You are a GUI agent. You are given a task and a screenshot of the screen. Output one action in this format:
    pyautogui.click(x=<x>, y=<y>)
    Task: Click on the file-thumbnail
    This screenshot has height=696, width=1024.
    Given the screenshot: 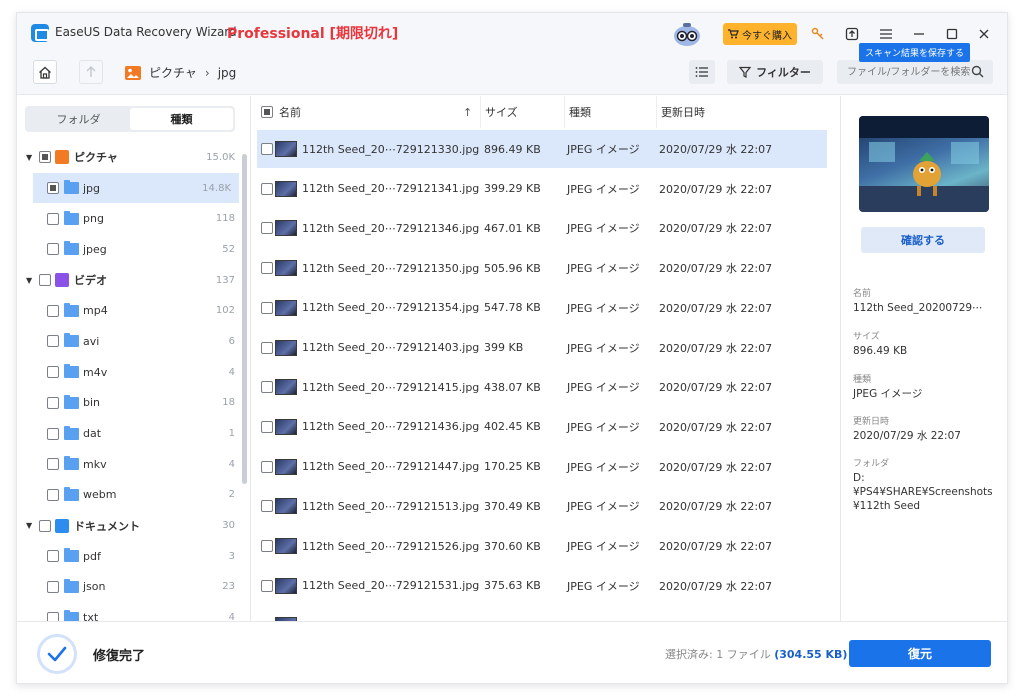 What is the action you would take?
    pyautogui.click(x=286, y=149)
    